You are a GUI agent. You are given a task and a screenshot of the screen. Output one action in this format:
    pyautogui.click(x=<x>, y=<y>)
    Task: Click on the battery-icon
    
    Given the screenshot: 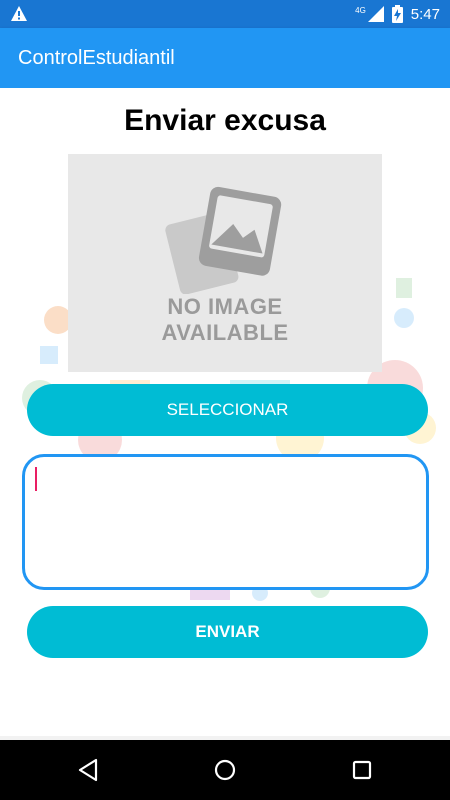 What is the action you would take?
    pyautogui.click(x=397, y=14)
    